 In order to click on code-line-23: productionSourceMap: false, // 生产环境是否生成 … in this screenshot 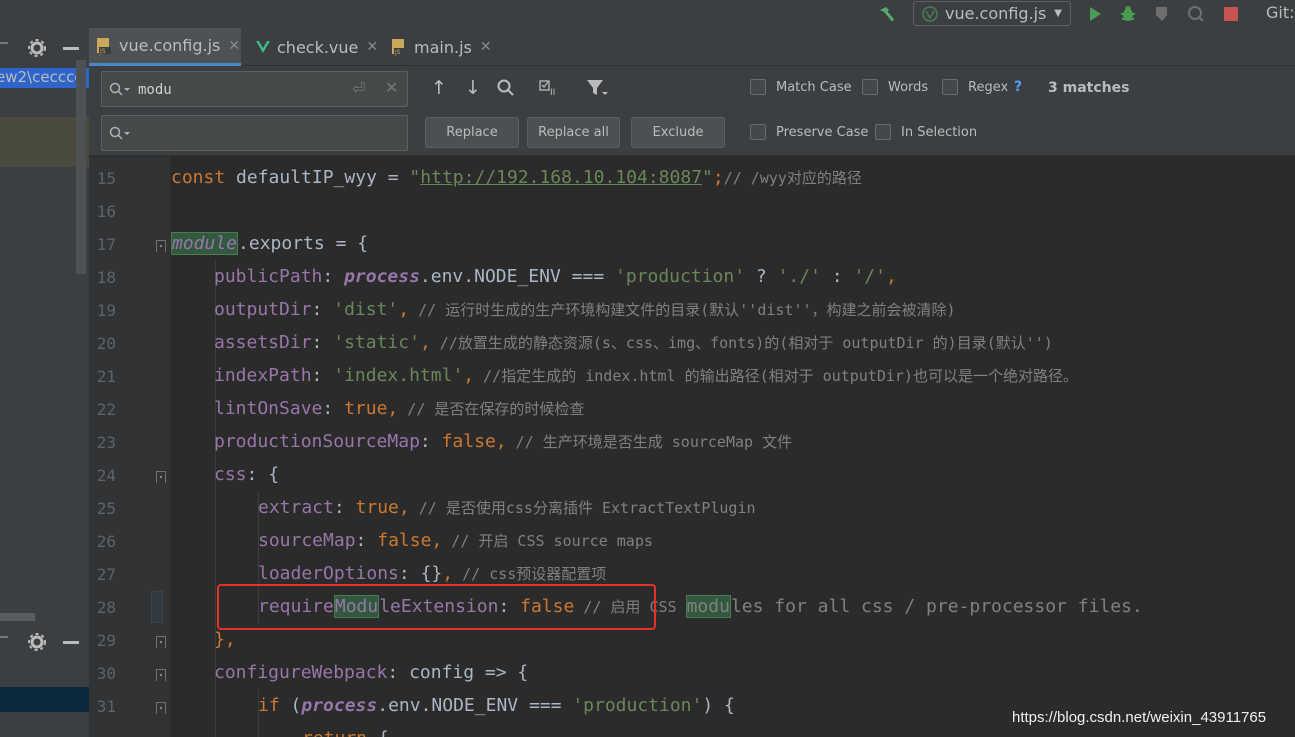, I will do `click(503, 441)`.